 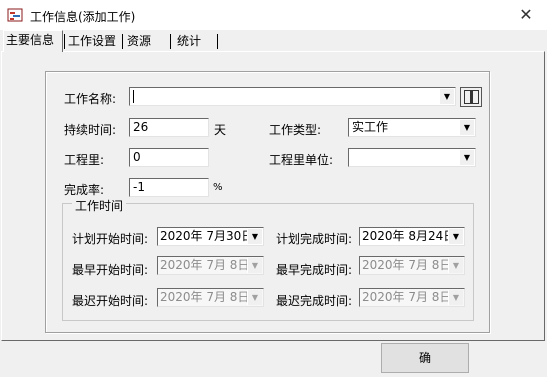 What do you see at coordinates (314, 239) in the screenshot?
I see `plan-finish-label: 计划完成时间:` at bounding box center [314, 239].